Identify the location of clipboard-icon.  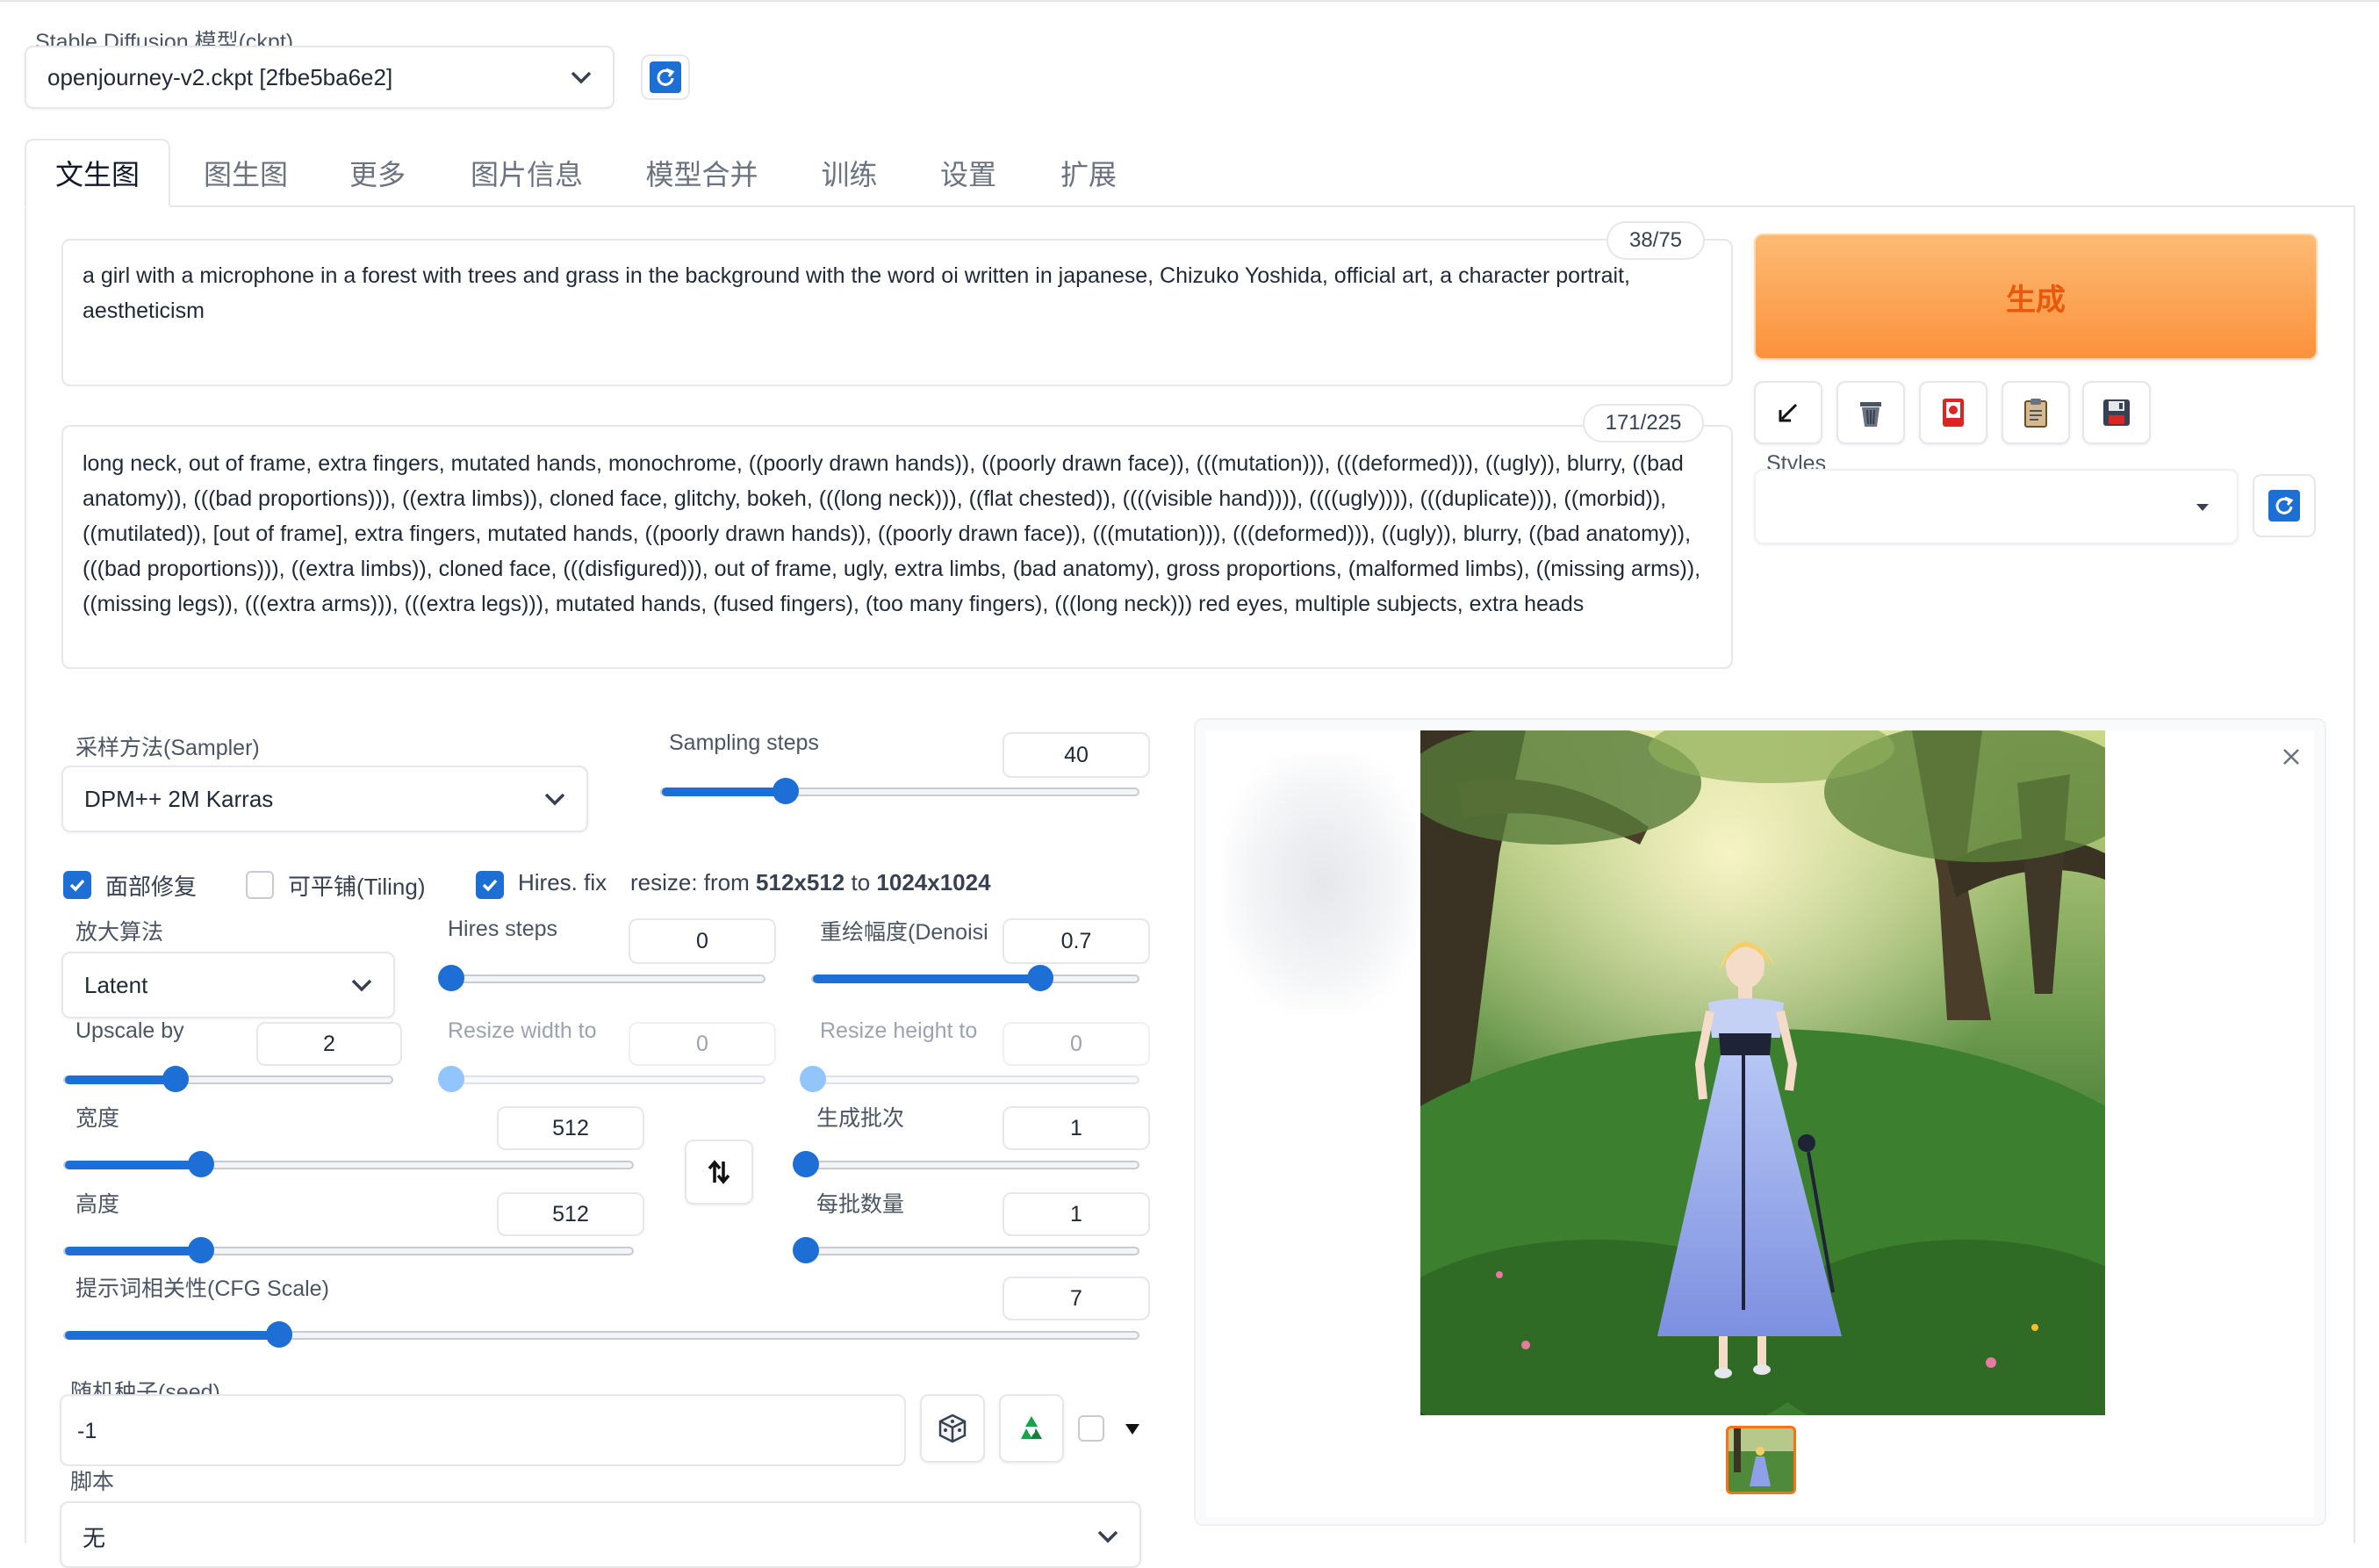
(2035, 413).